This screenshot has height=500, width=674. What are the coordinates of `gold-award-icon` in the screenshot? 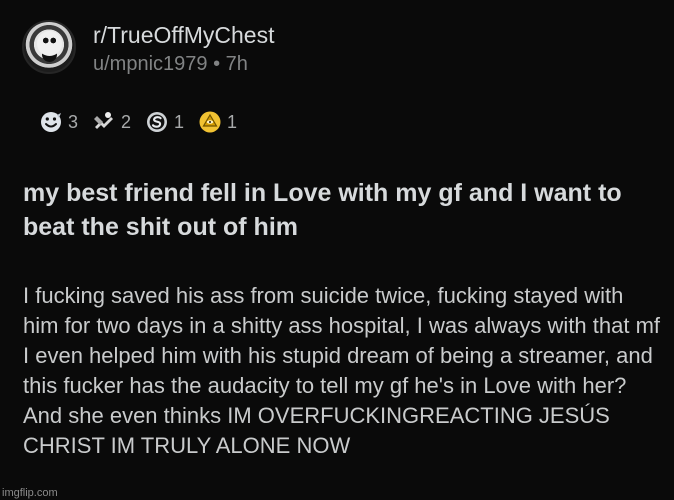 It's located at (210, 122).